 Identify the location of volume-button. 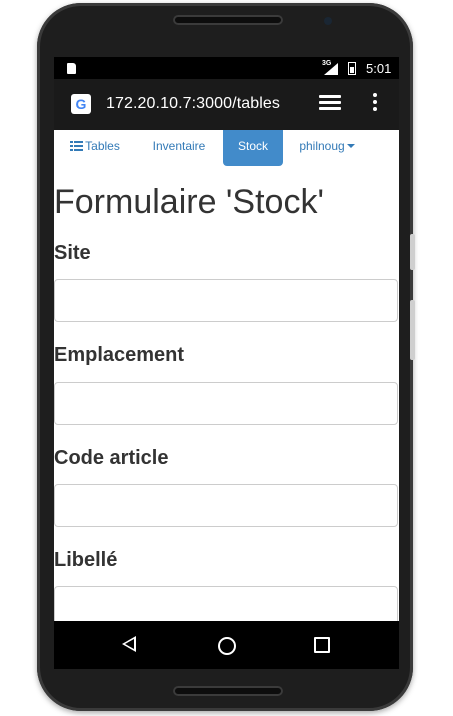
(412, 252).